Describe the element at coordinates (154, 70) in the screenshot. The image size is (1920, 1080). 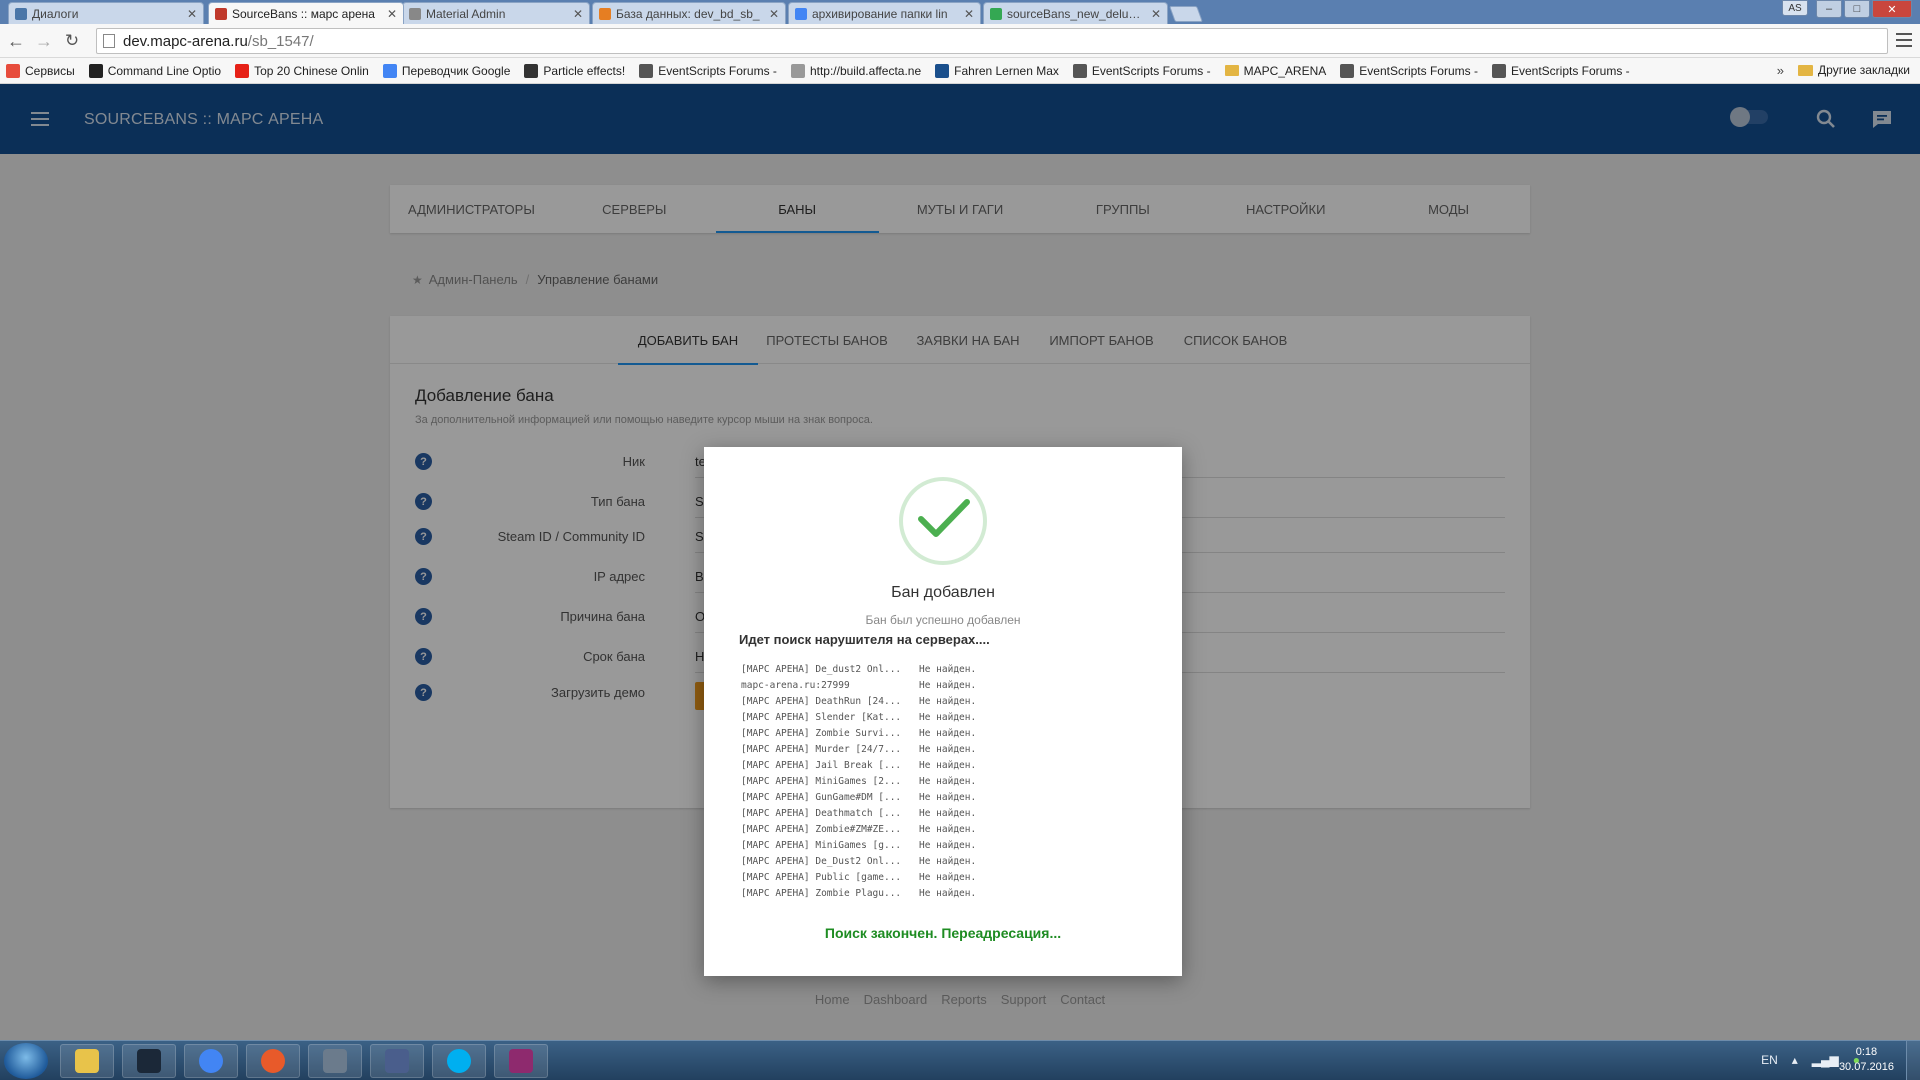
I see `bookmark-item: Command Line Optio` at that location.